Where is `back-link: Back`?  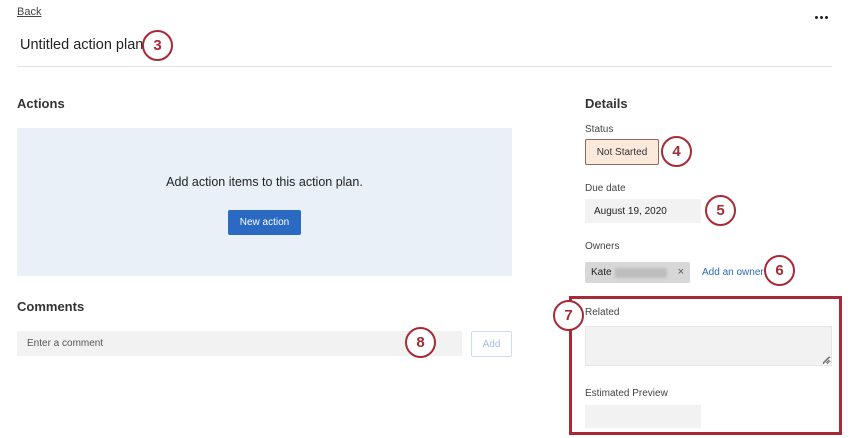 back-link: Back is located at coordinates (29, 12).